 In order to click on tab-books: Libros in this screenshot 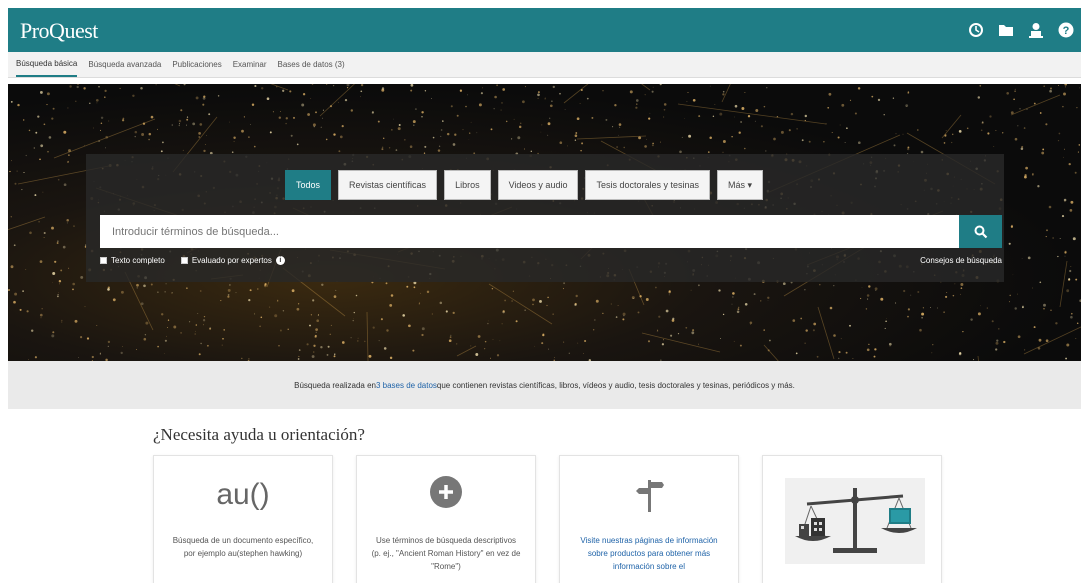, I will do `click(467, 185)`.